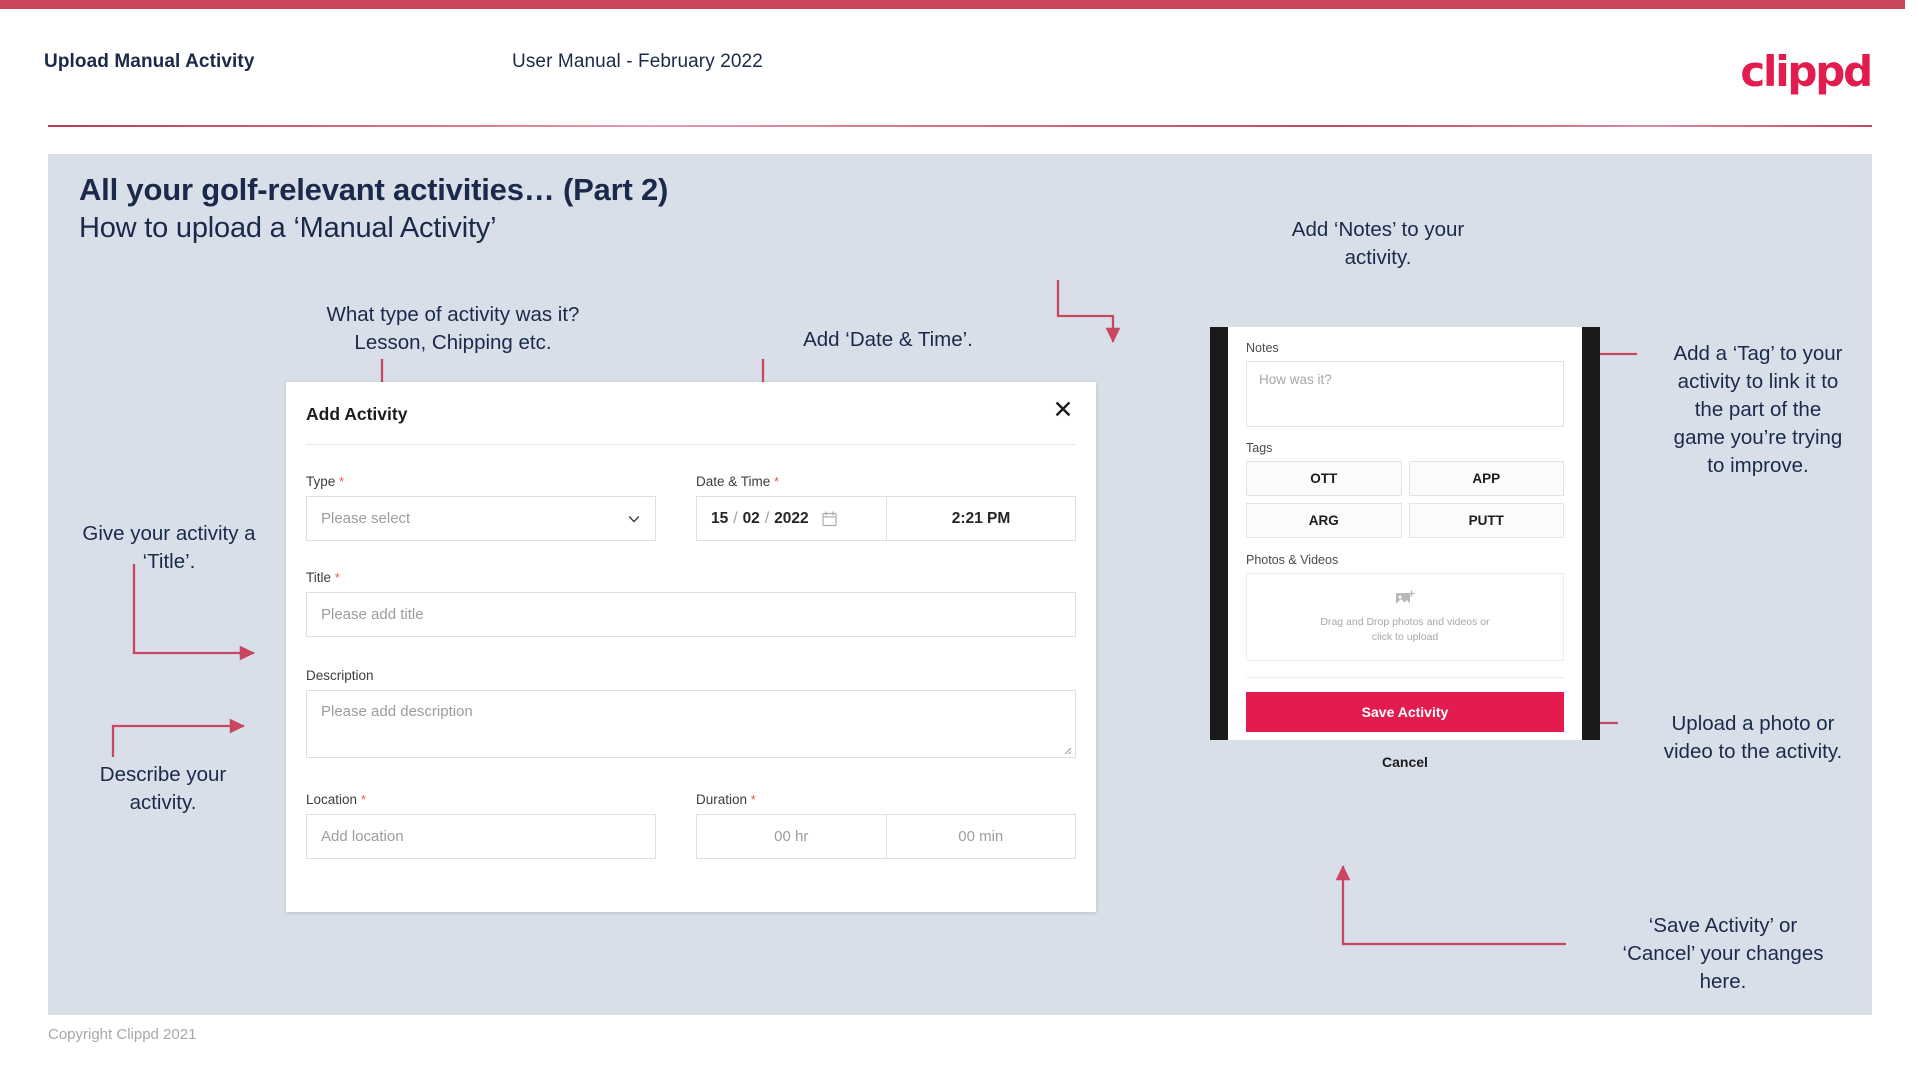  I want to click on duration-required-mark: *, so click(753, 799).